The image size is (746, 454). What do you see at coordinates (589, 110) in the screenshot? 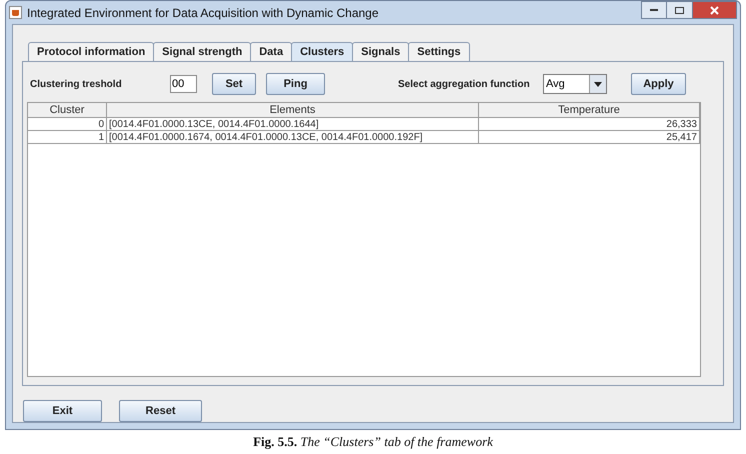
I see `column-header: Temperature` at bounding box center [589, 110].